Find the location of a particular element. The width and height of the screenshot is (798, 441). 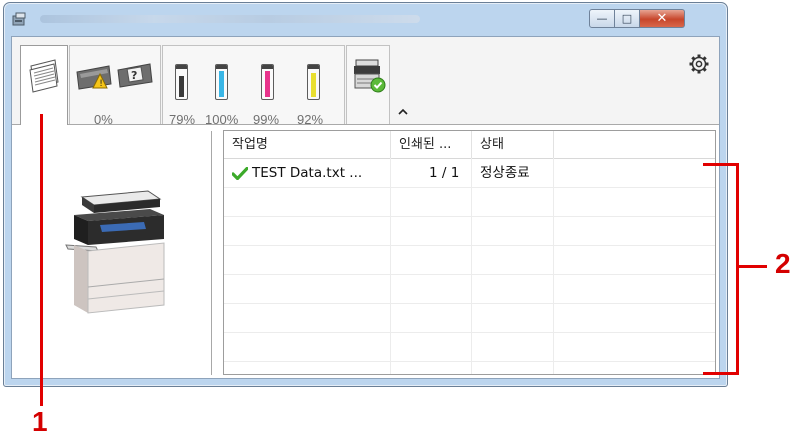

callout-2-bracket-top is located at coordinates (721, 164).